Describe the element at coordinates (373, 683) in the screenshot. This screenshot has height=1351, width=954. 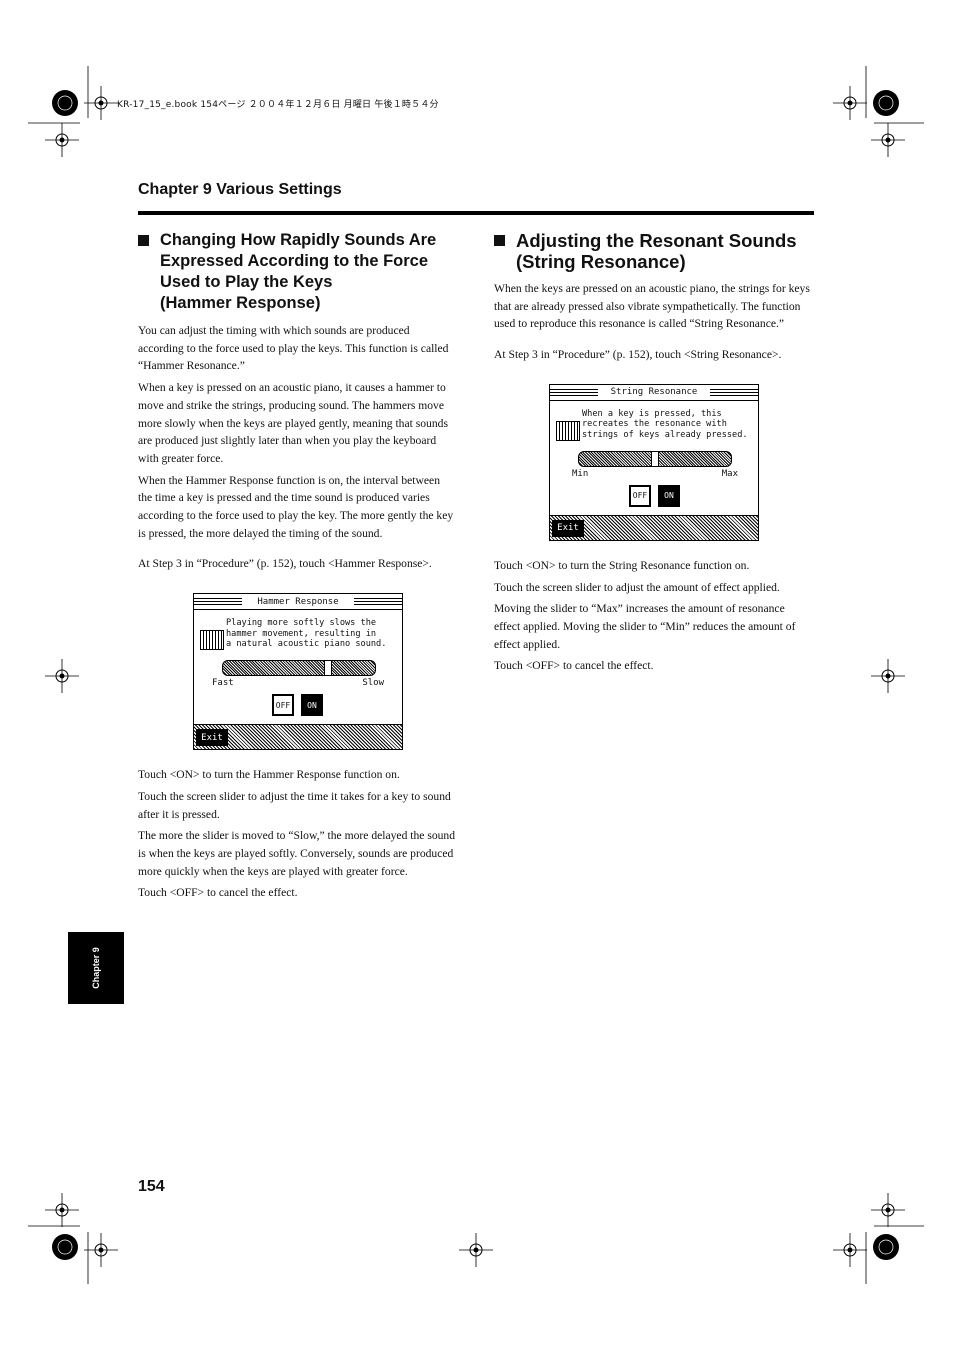
I see `slider-max-label: Slow` at that location.